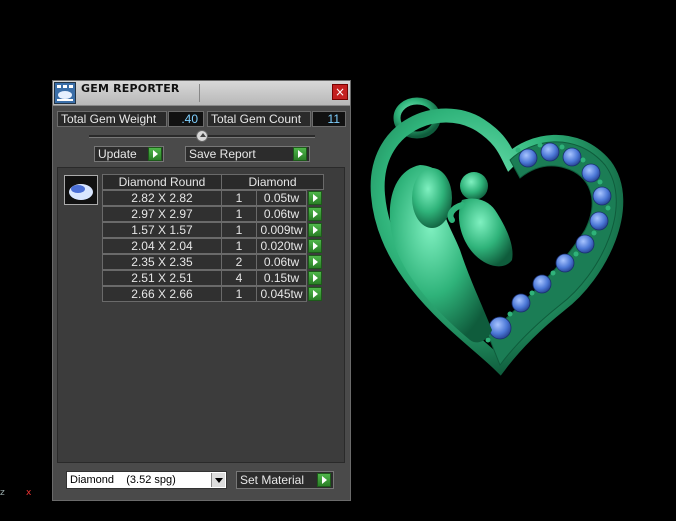  What do you see at coordinates (29, 493) in the screenshot?
I see `x-axis-label: x` at bounding box center [29, 493].